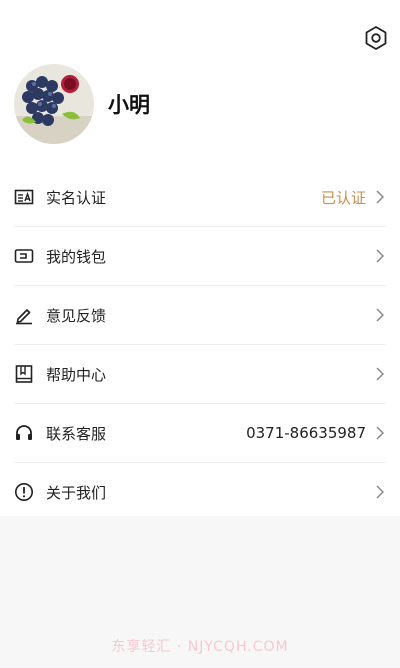 Image resolution: width=400 pixels, height=668 pixels. Describe the element at coordinates (200, 374) in the screenshot. I see `menu-item-help: 帮助中心` at that location.